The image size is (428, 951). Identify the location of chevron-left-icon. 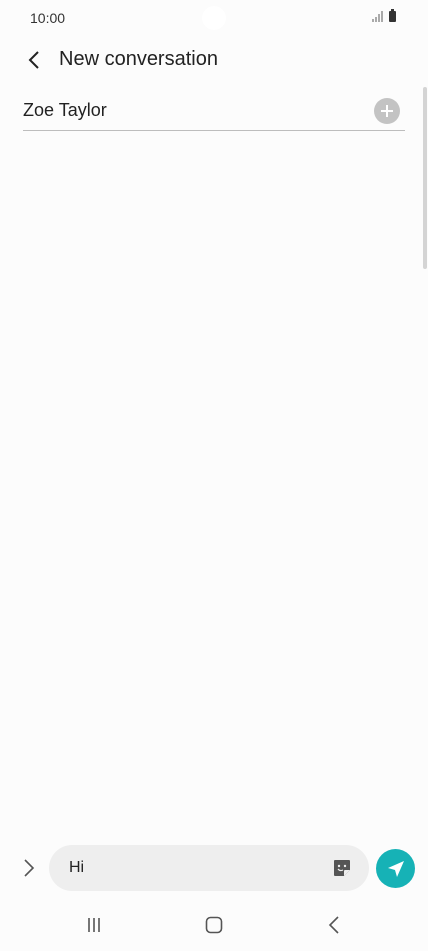
(33, 60).